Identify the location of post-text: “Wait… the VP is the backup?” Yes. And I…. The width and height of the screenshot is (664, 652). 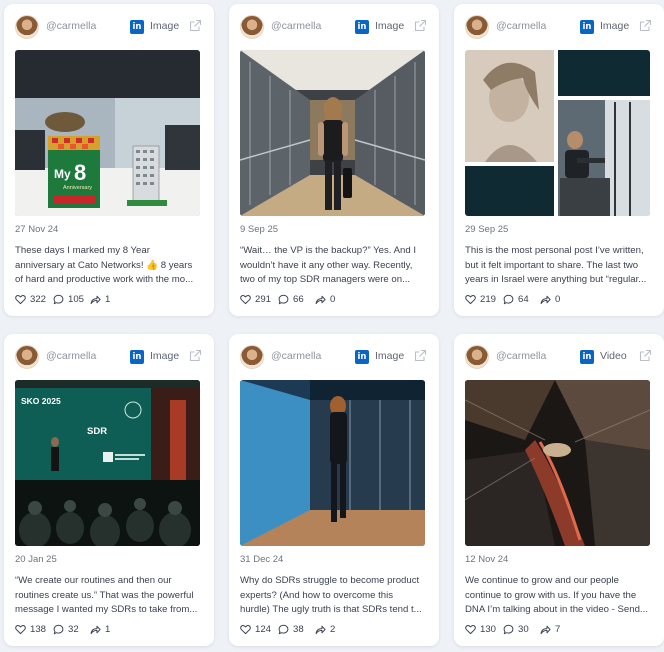
(328, 265).